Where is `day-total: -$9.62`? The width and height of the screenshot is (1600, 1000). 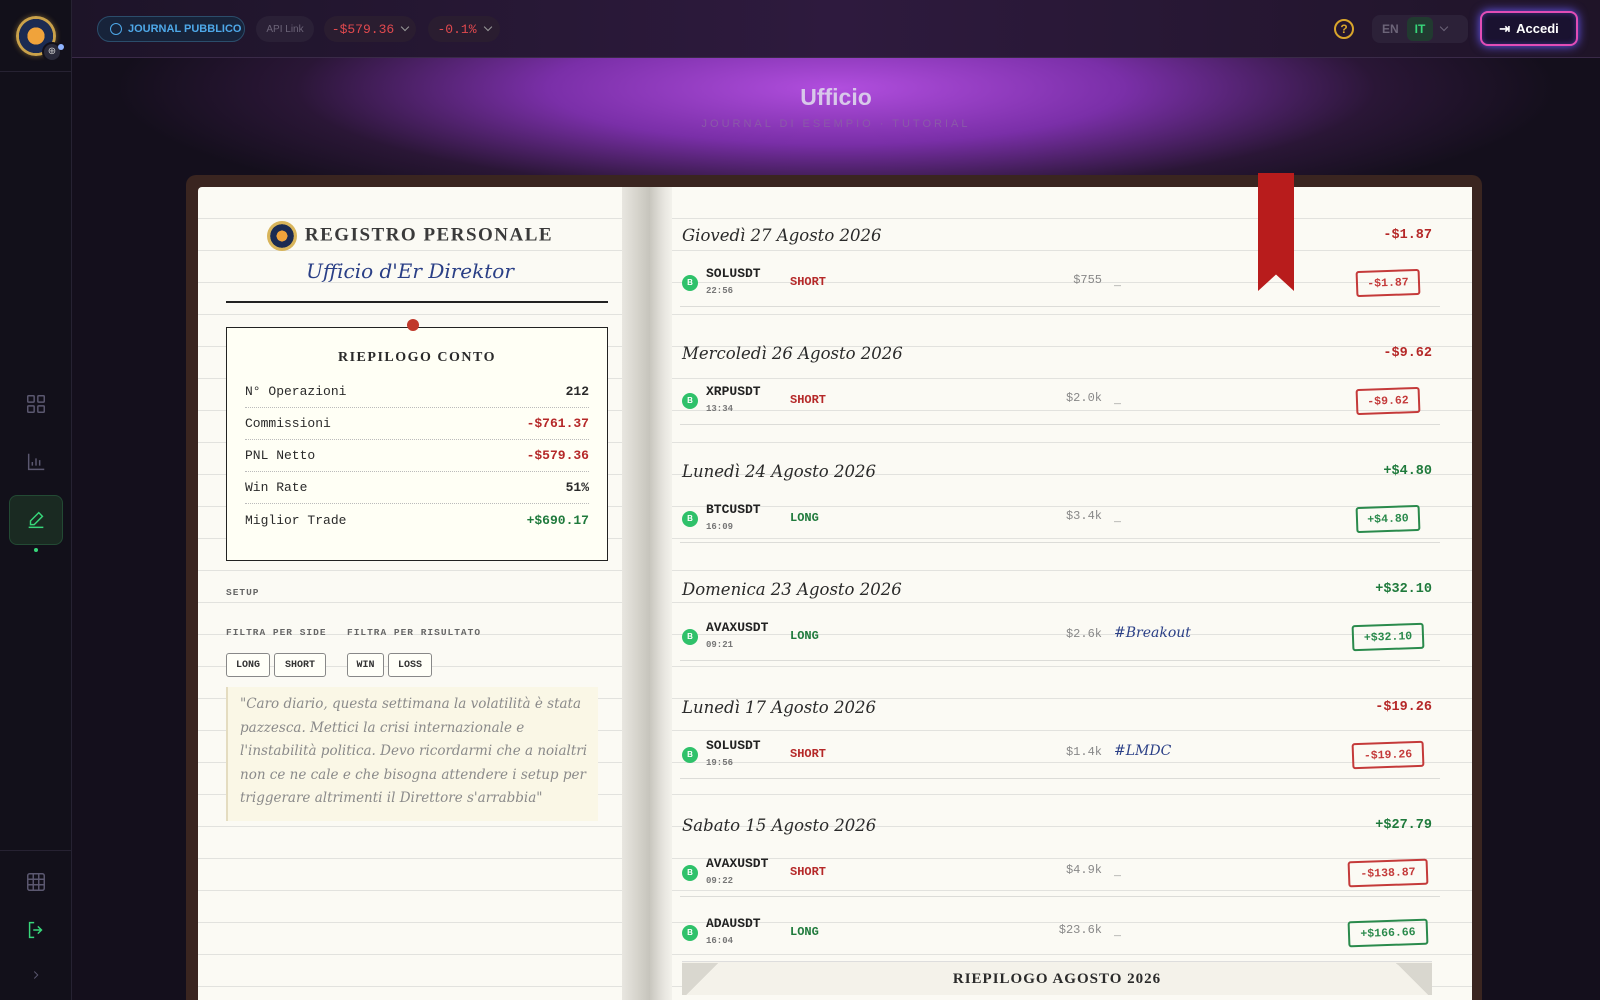 day-total: -$9.62 is located at coordinates (1407, 353).